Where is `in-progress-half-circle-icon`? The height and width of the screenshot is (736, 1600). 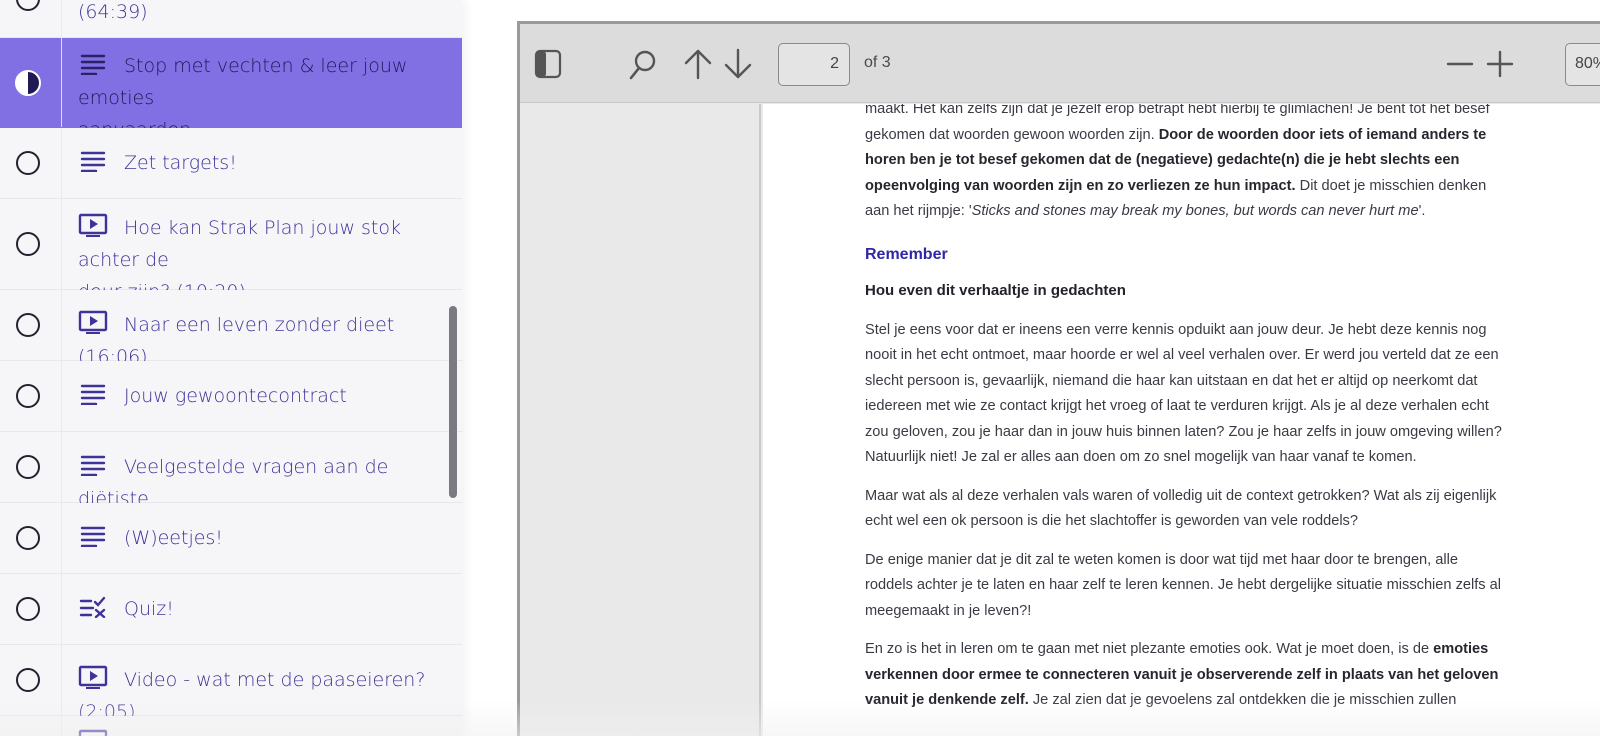
in-progress-half-circle-icon is located at coordinates (28, 83).